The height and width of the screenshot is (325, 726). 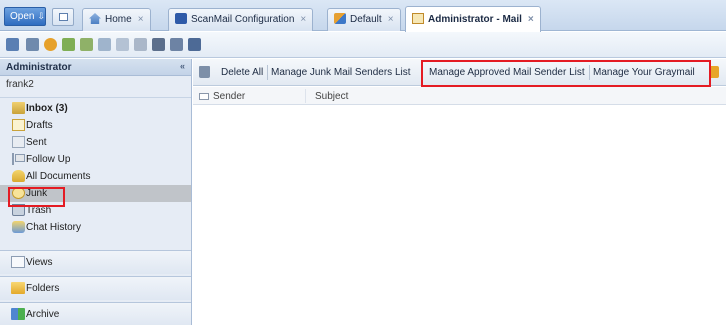 What do you see at coordinates (95, 313) in the screenshot?
I see `sidebar-section-archive: Archive` at bounding box center [95, 313].